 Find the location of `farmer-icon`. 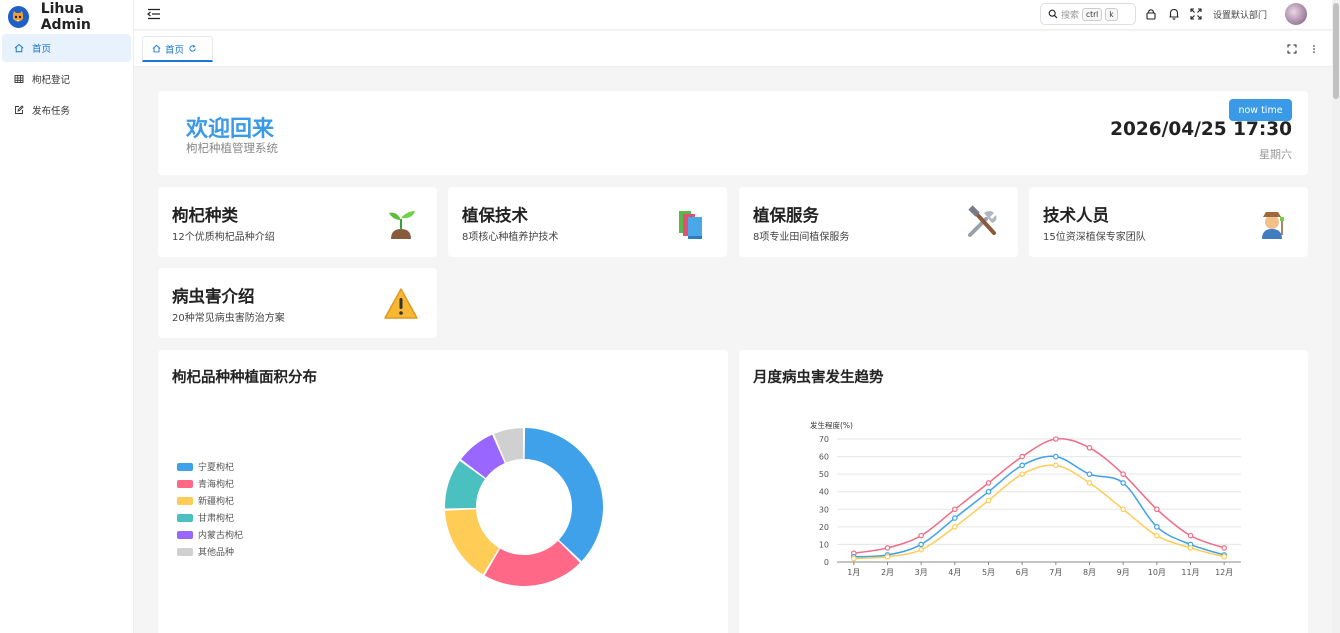

farmer-icon is located at coordinates (1273, 225).